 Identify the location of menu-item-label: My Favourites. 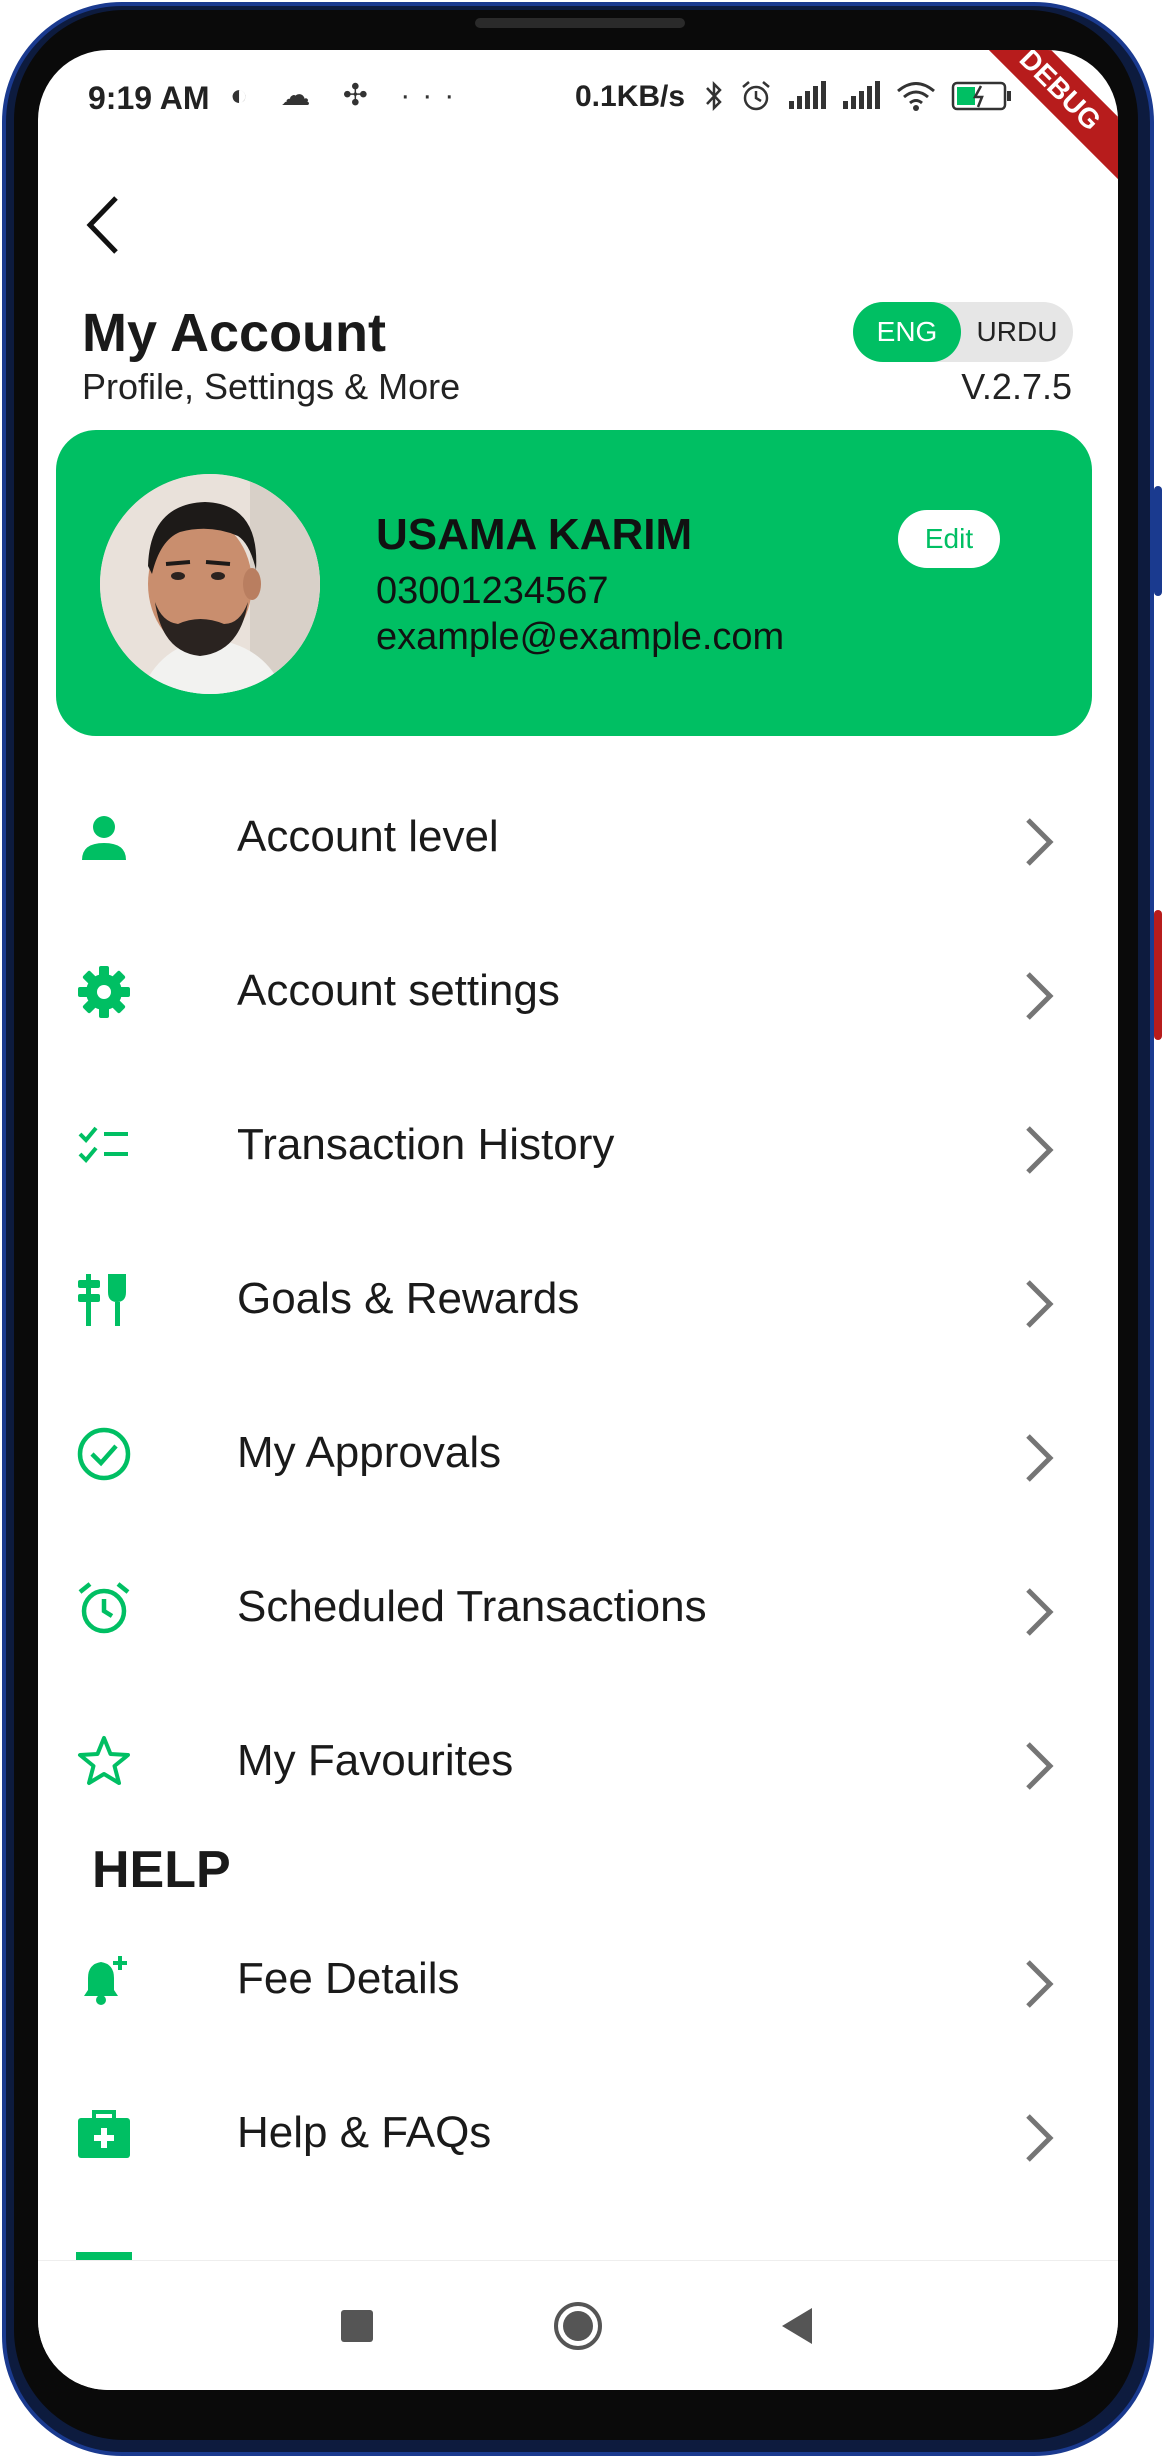
(375, 1760).